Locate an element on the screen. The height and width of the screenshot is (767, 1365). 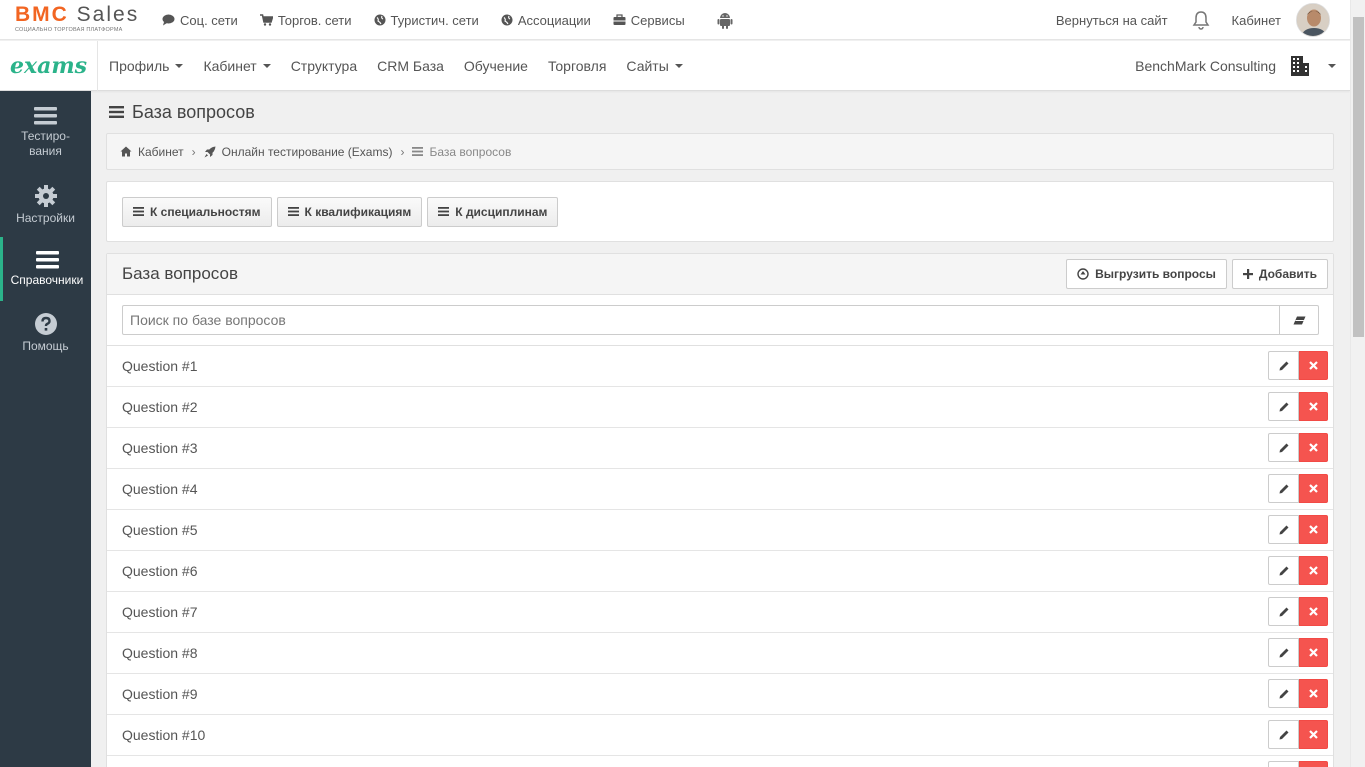
top-link-social: Соц. сети is located at coordinates (200, 20).